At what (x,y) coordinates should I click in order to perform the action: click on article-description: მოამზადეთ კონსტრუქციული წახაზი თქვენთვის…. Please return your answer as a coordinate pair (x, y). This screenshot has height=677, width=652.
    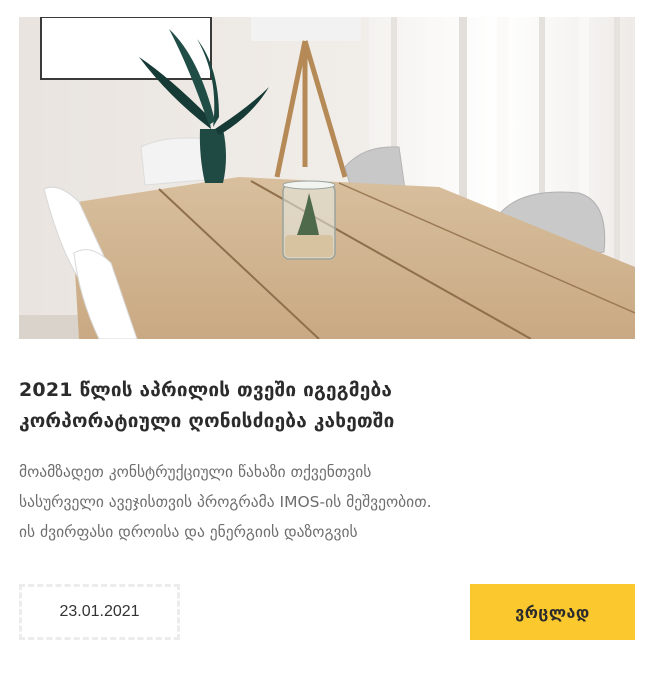
    Looking at the image, I should click on (327, 502).